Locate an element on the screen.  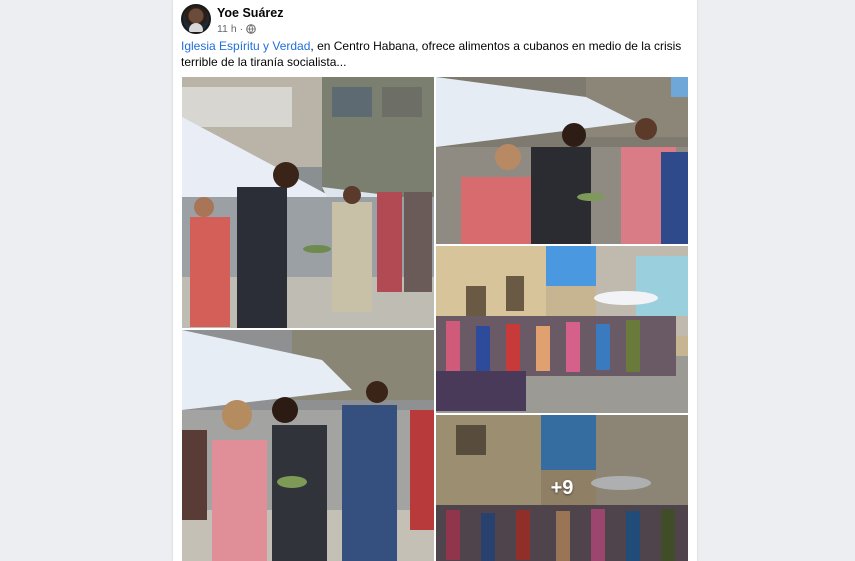
post-header: Yoe Suárez 11 h · is located at coordinates (431, 20).